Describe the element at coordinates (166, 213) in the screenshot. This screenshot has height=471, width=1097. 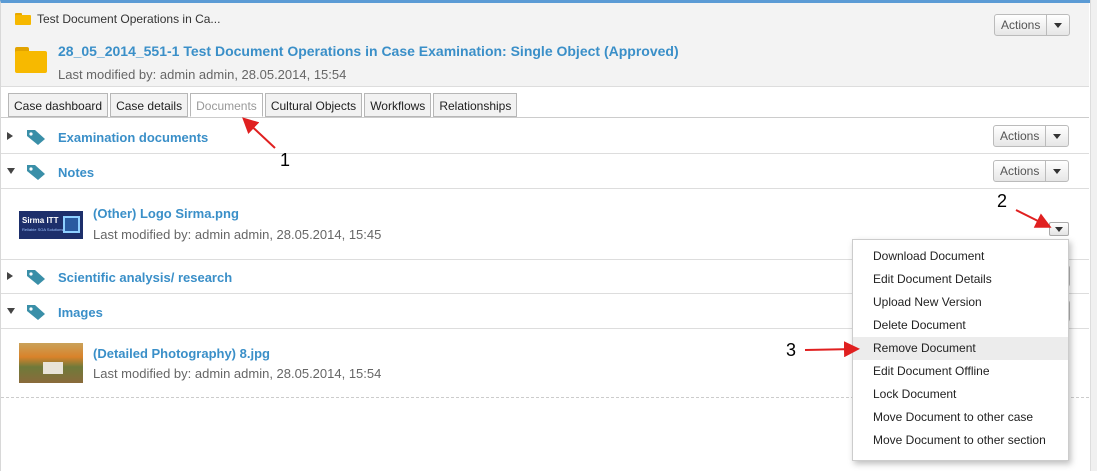
I see `document-title: (Other) Logo Sirma.png` at that location.